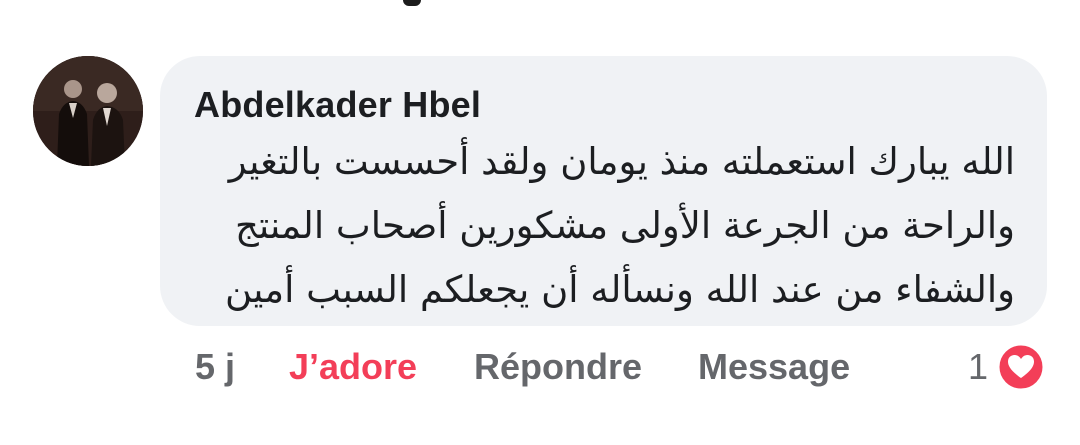 Image resolution: width=1080 pixels, height=445 pixels. Describe the element at coordinates (774, 367) in the screenshot. I see `message-button: Message` at that location.